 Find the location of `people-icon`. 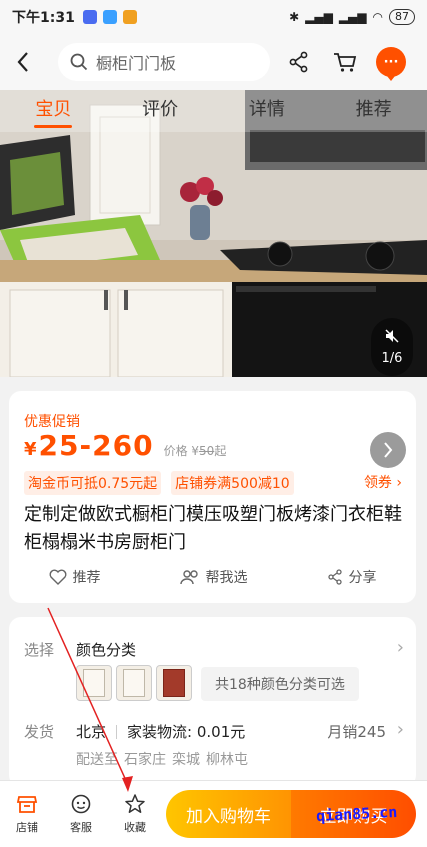

people-icon is located at coordinates (188, 577).